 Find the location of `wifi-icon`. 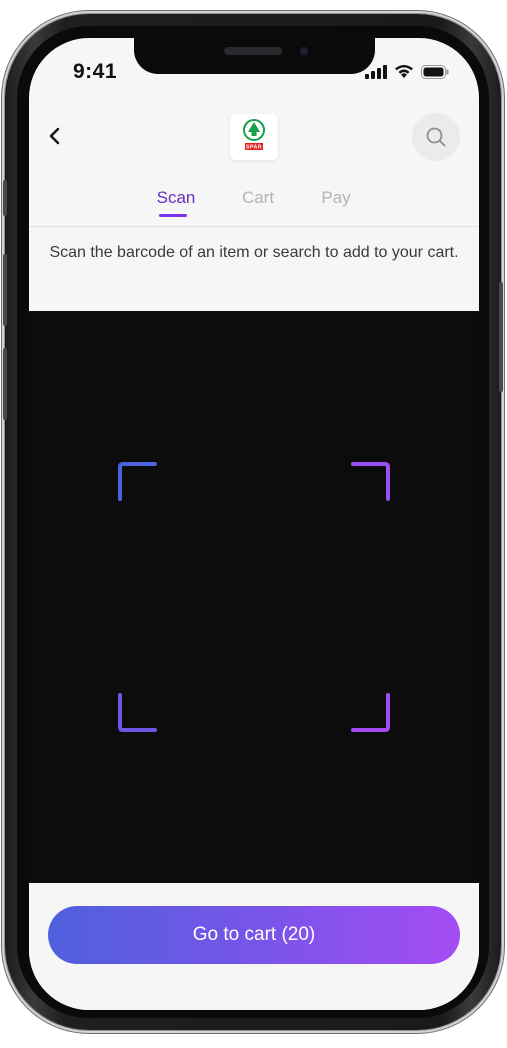

wifi-icon is located at coordinates (404, 71).